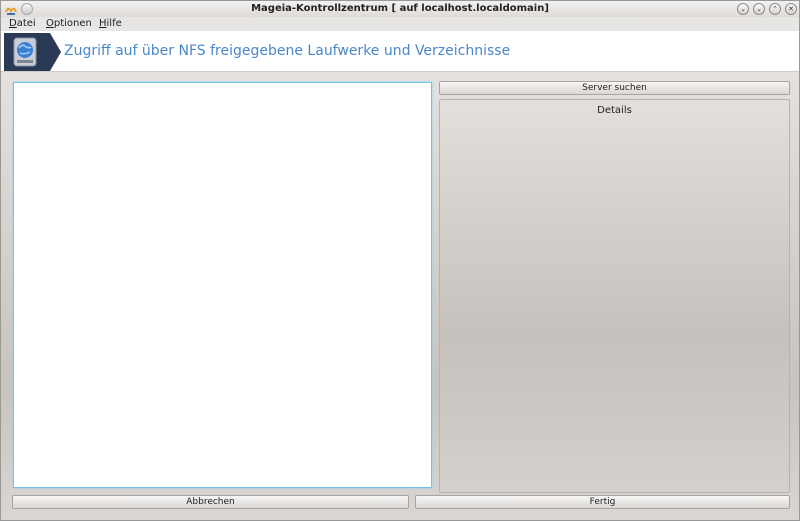 The width and height of the screenshot is (800, 521). I want to click on menu-hilfe: Hilfe, so click(110, 23).